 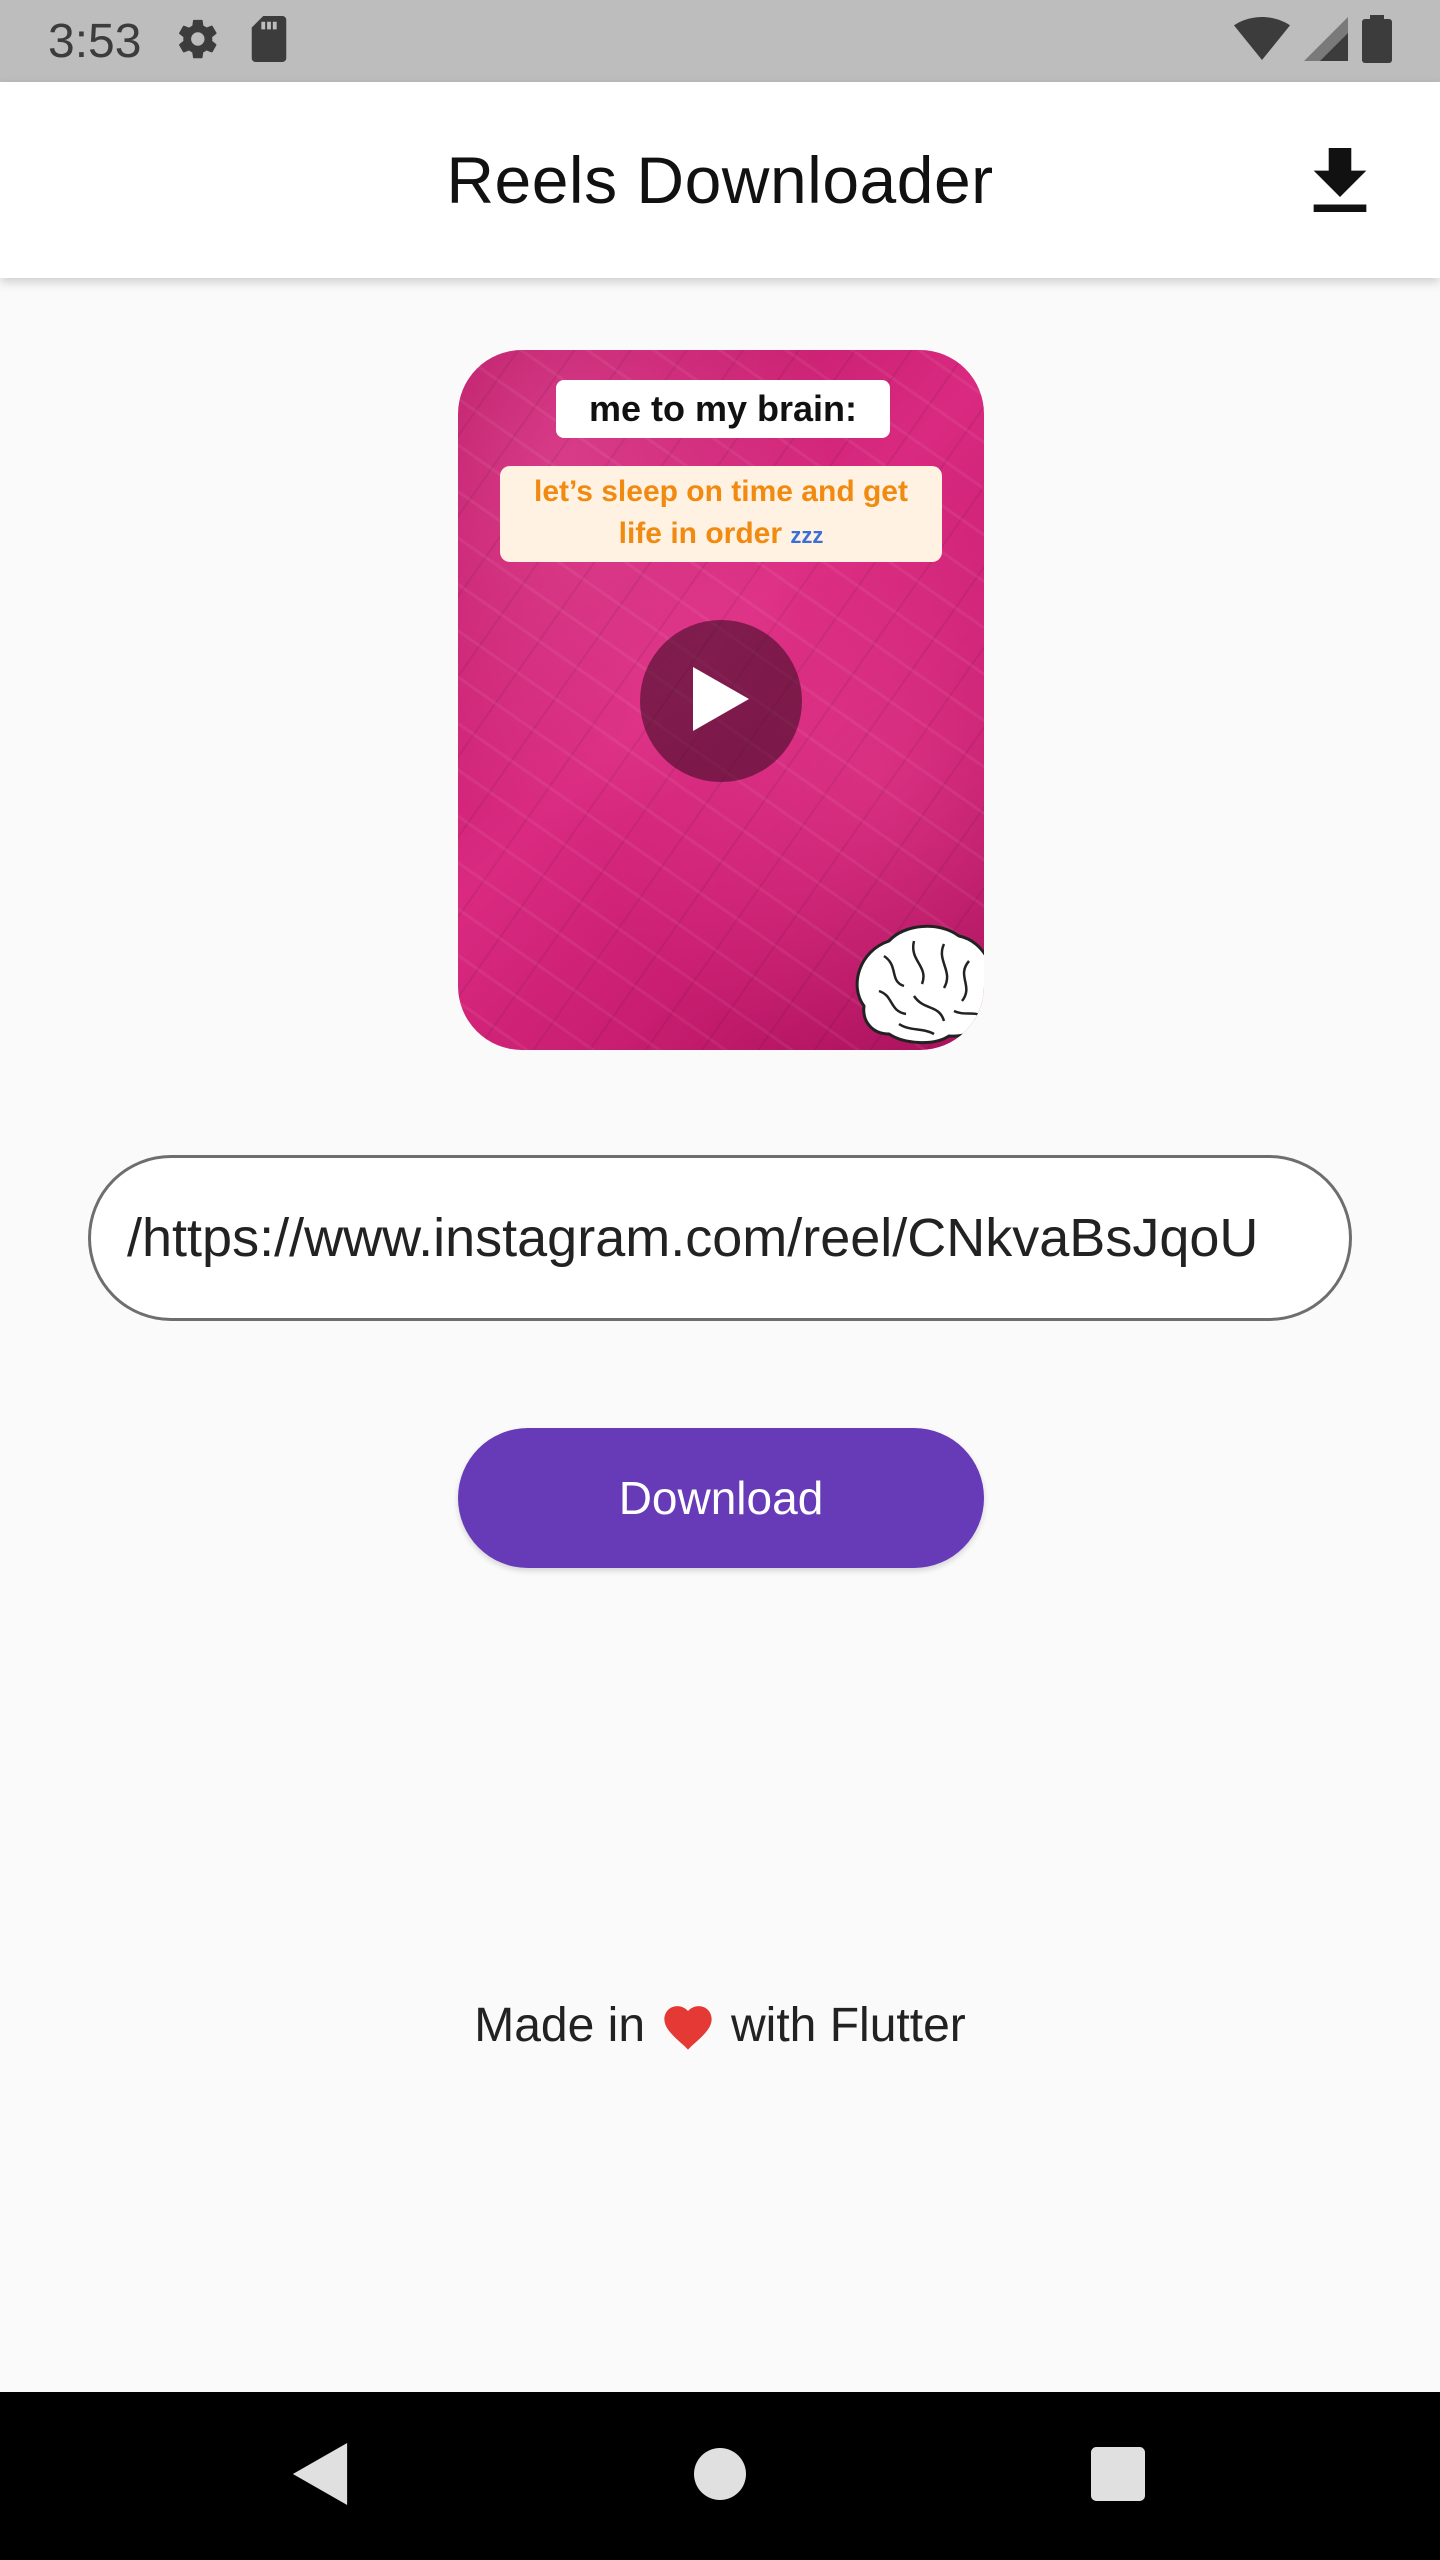 I want to click on play-button, so click(x=721, y=701).